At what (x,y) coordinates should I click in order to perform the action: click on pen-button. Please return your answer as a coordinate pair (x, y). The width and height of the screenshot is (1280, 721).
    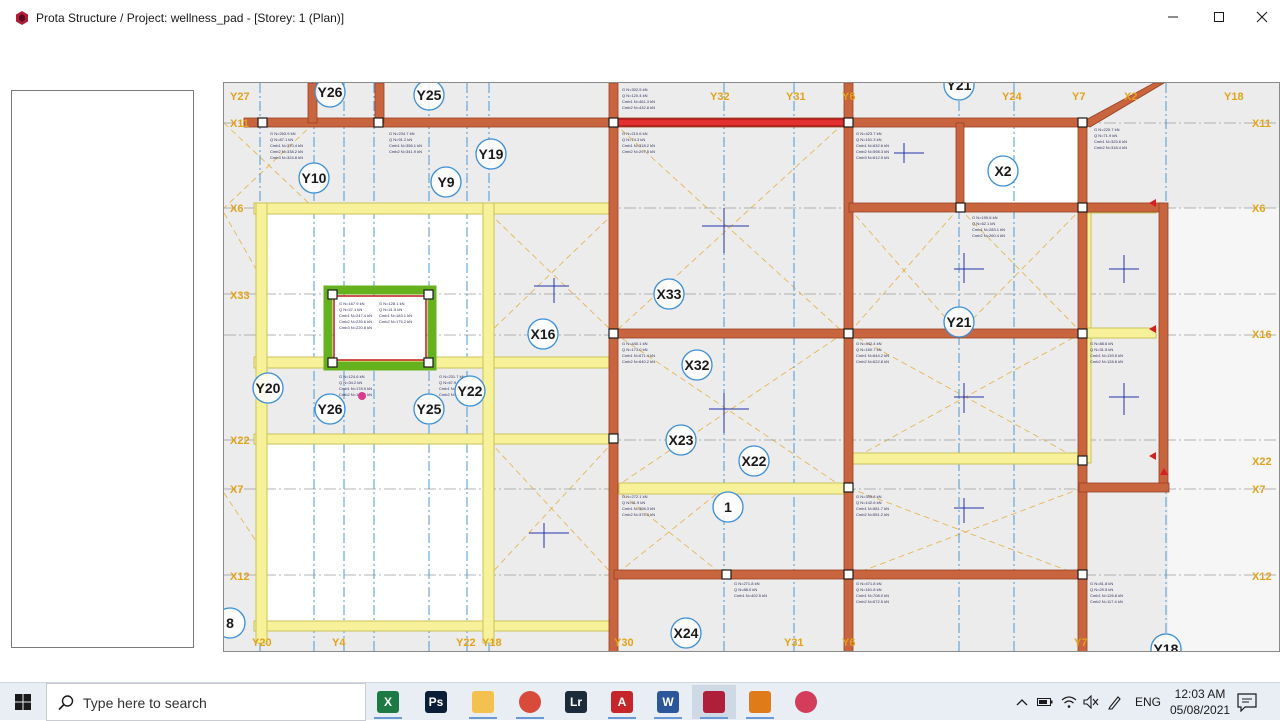
    Looking at the image, I should click on (1115, 702).